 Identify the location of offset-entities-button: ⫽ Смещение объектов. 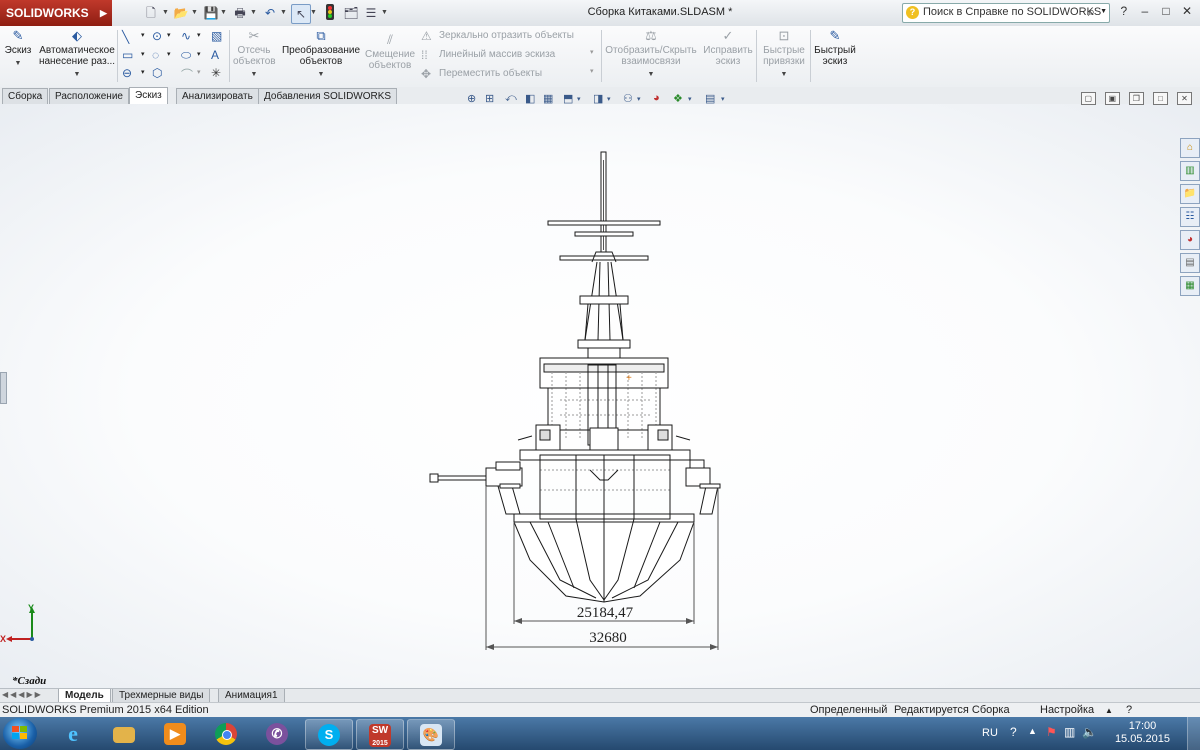
(390, 51).